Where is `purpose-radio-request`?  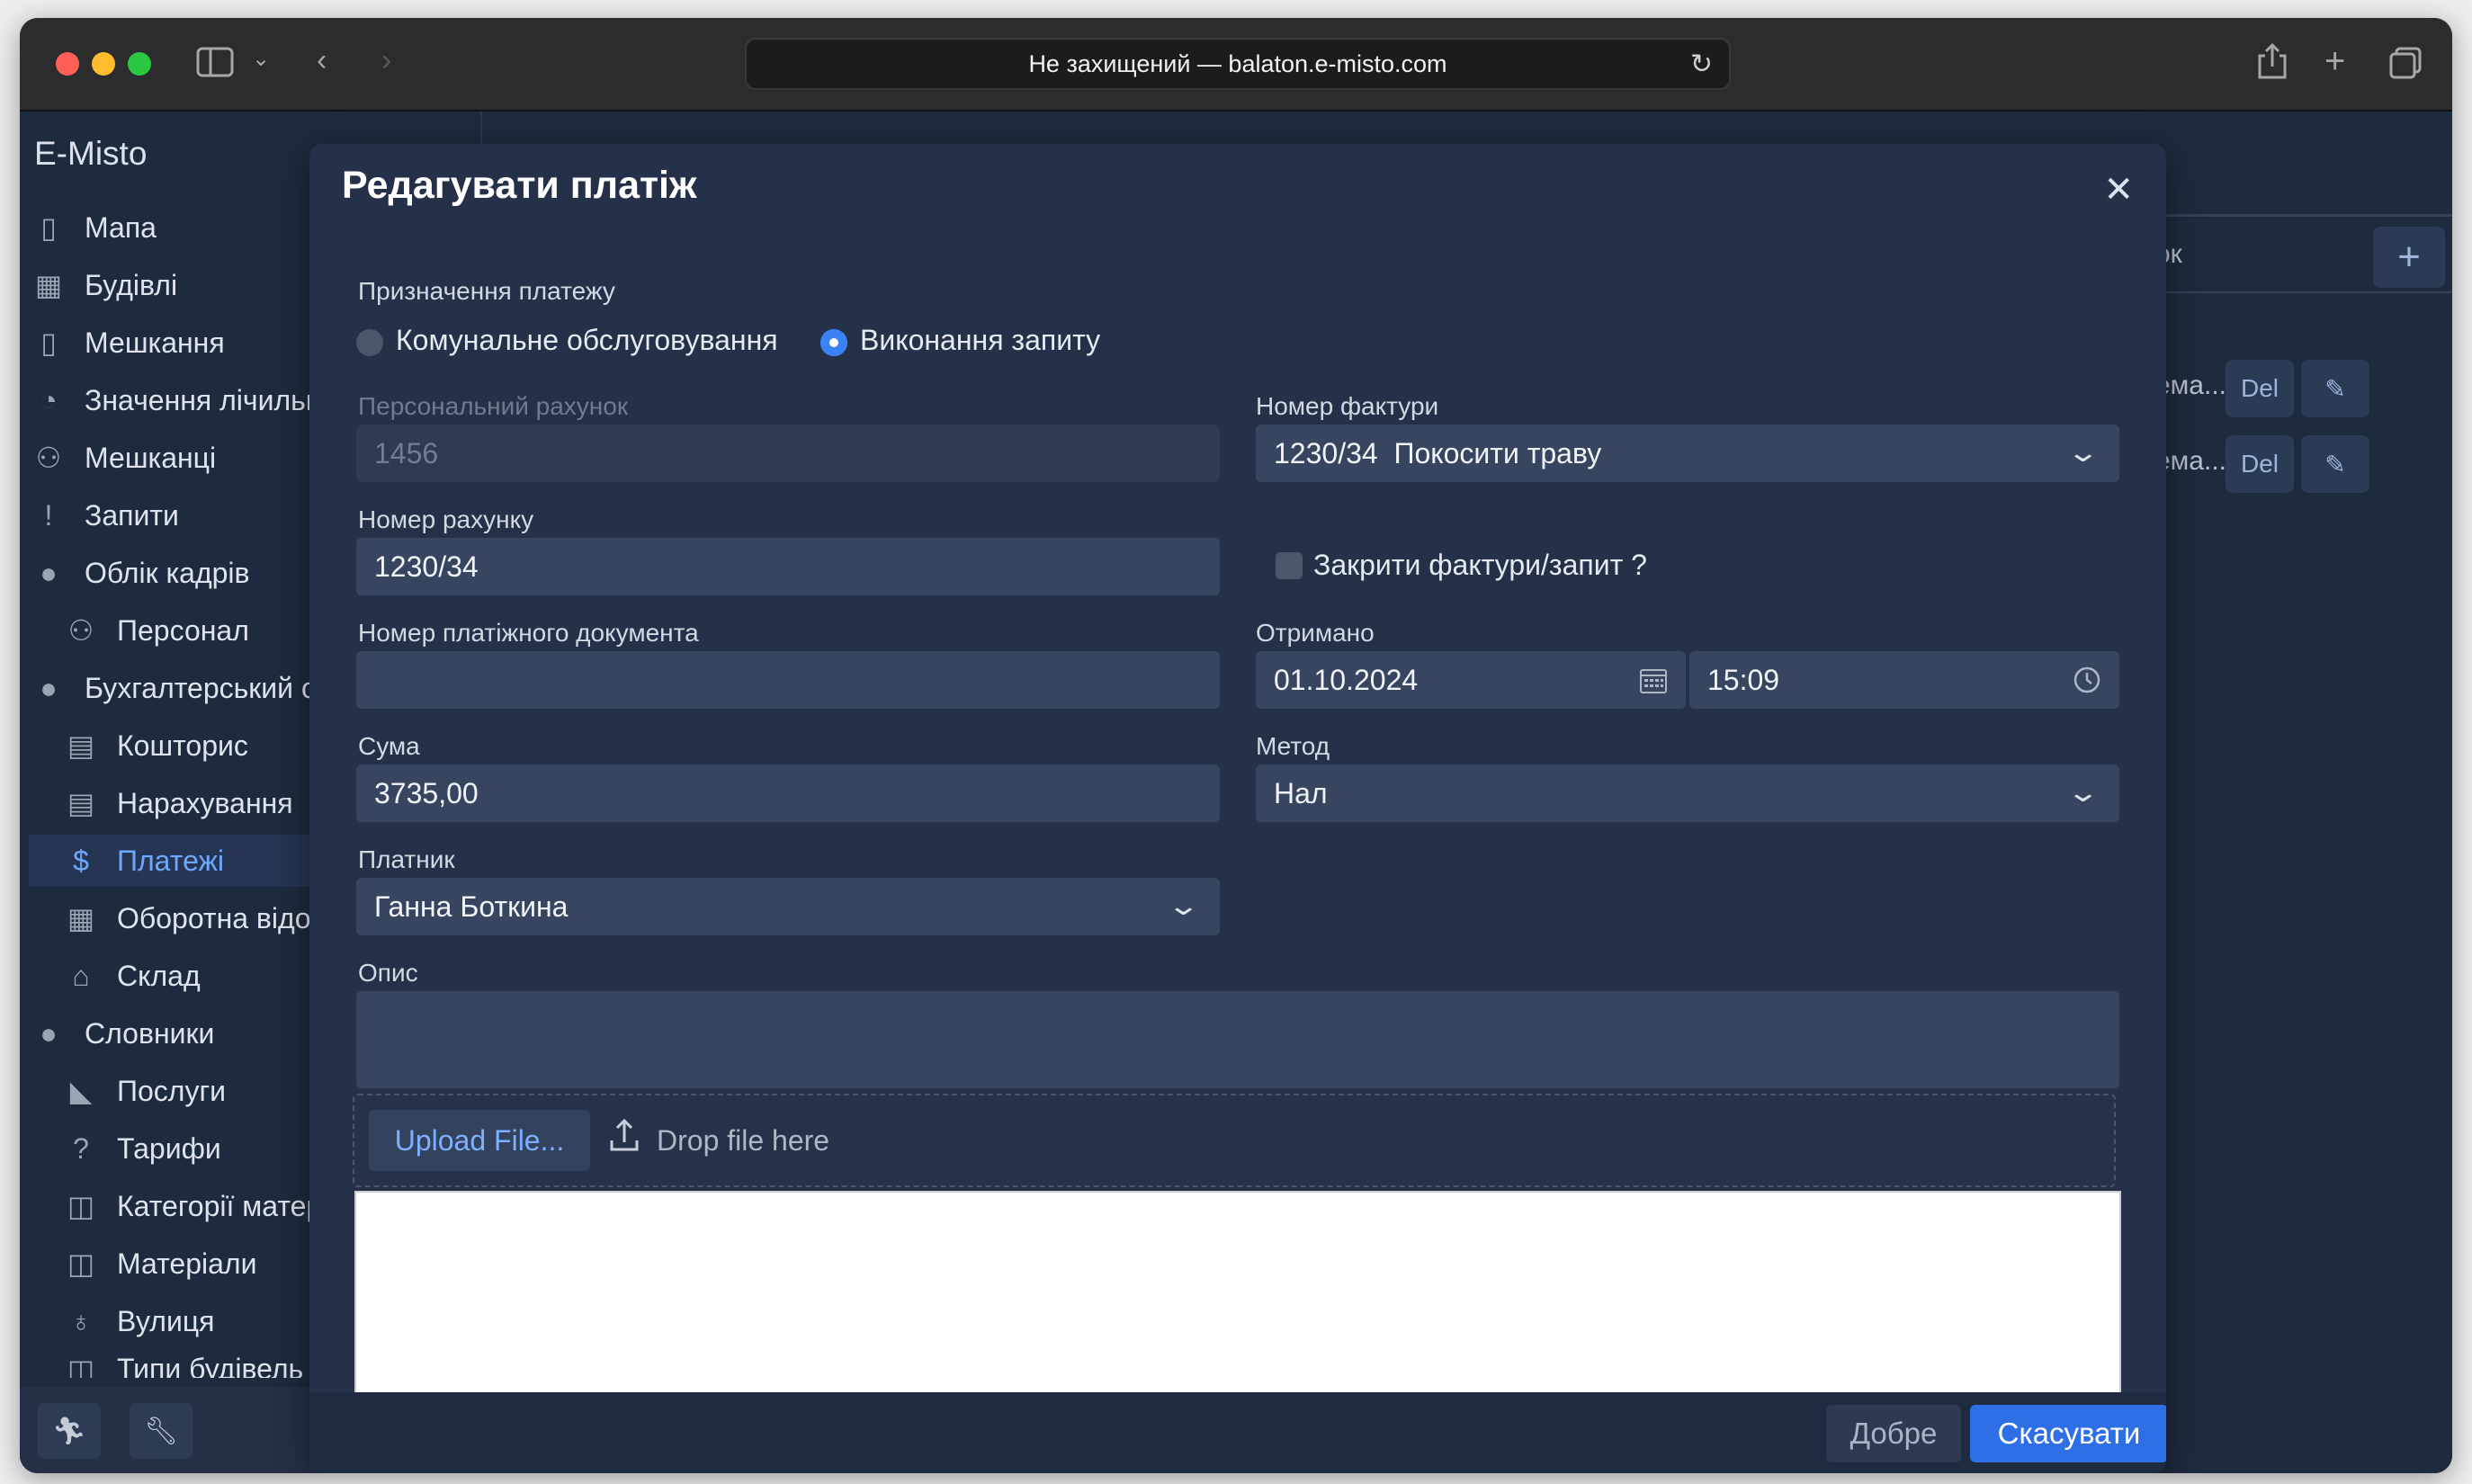
purpose-radio-request is located at coordinates (833, 342).